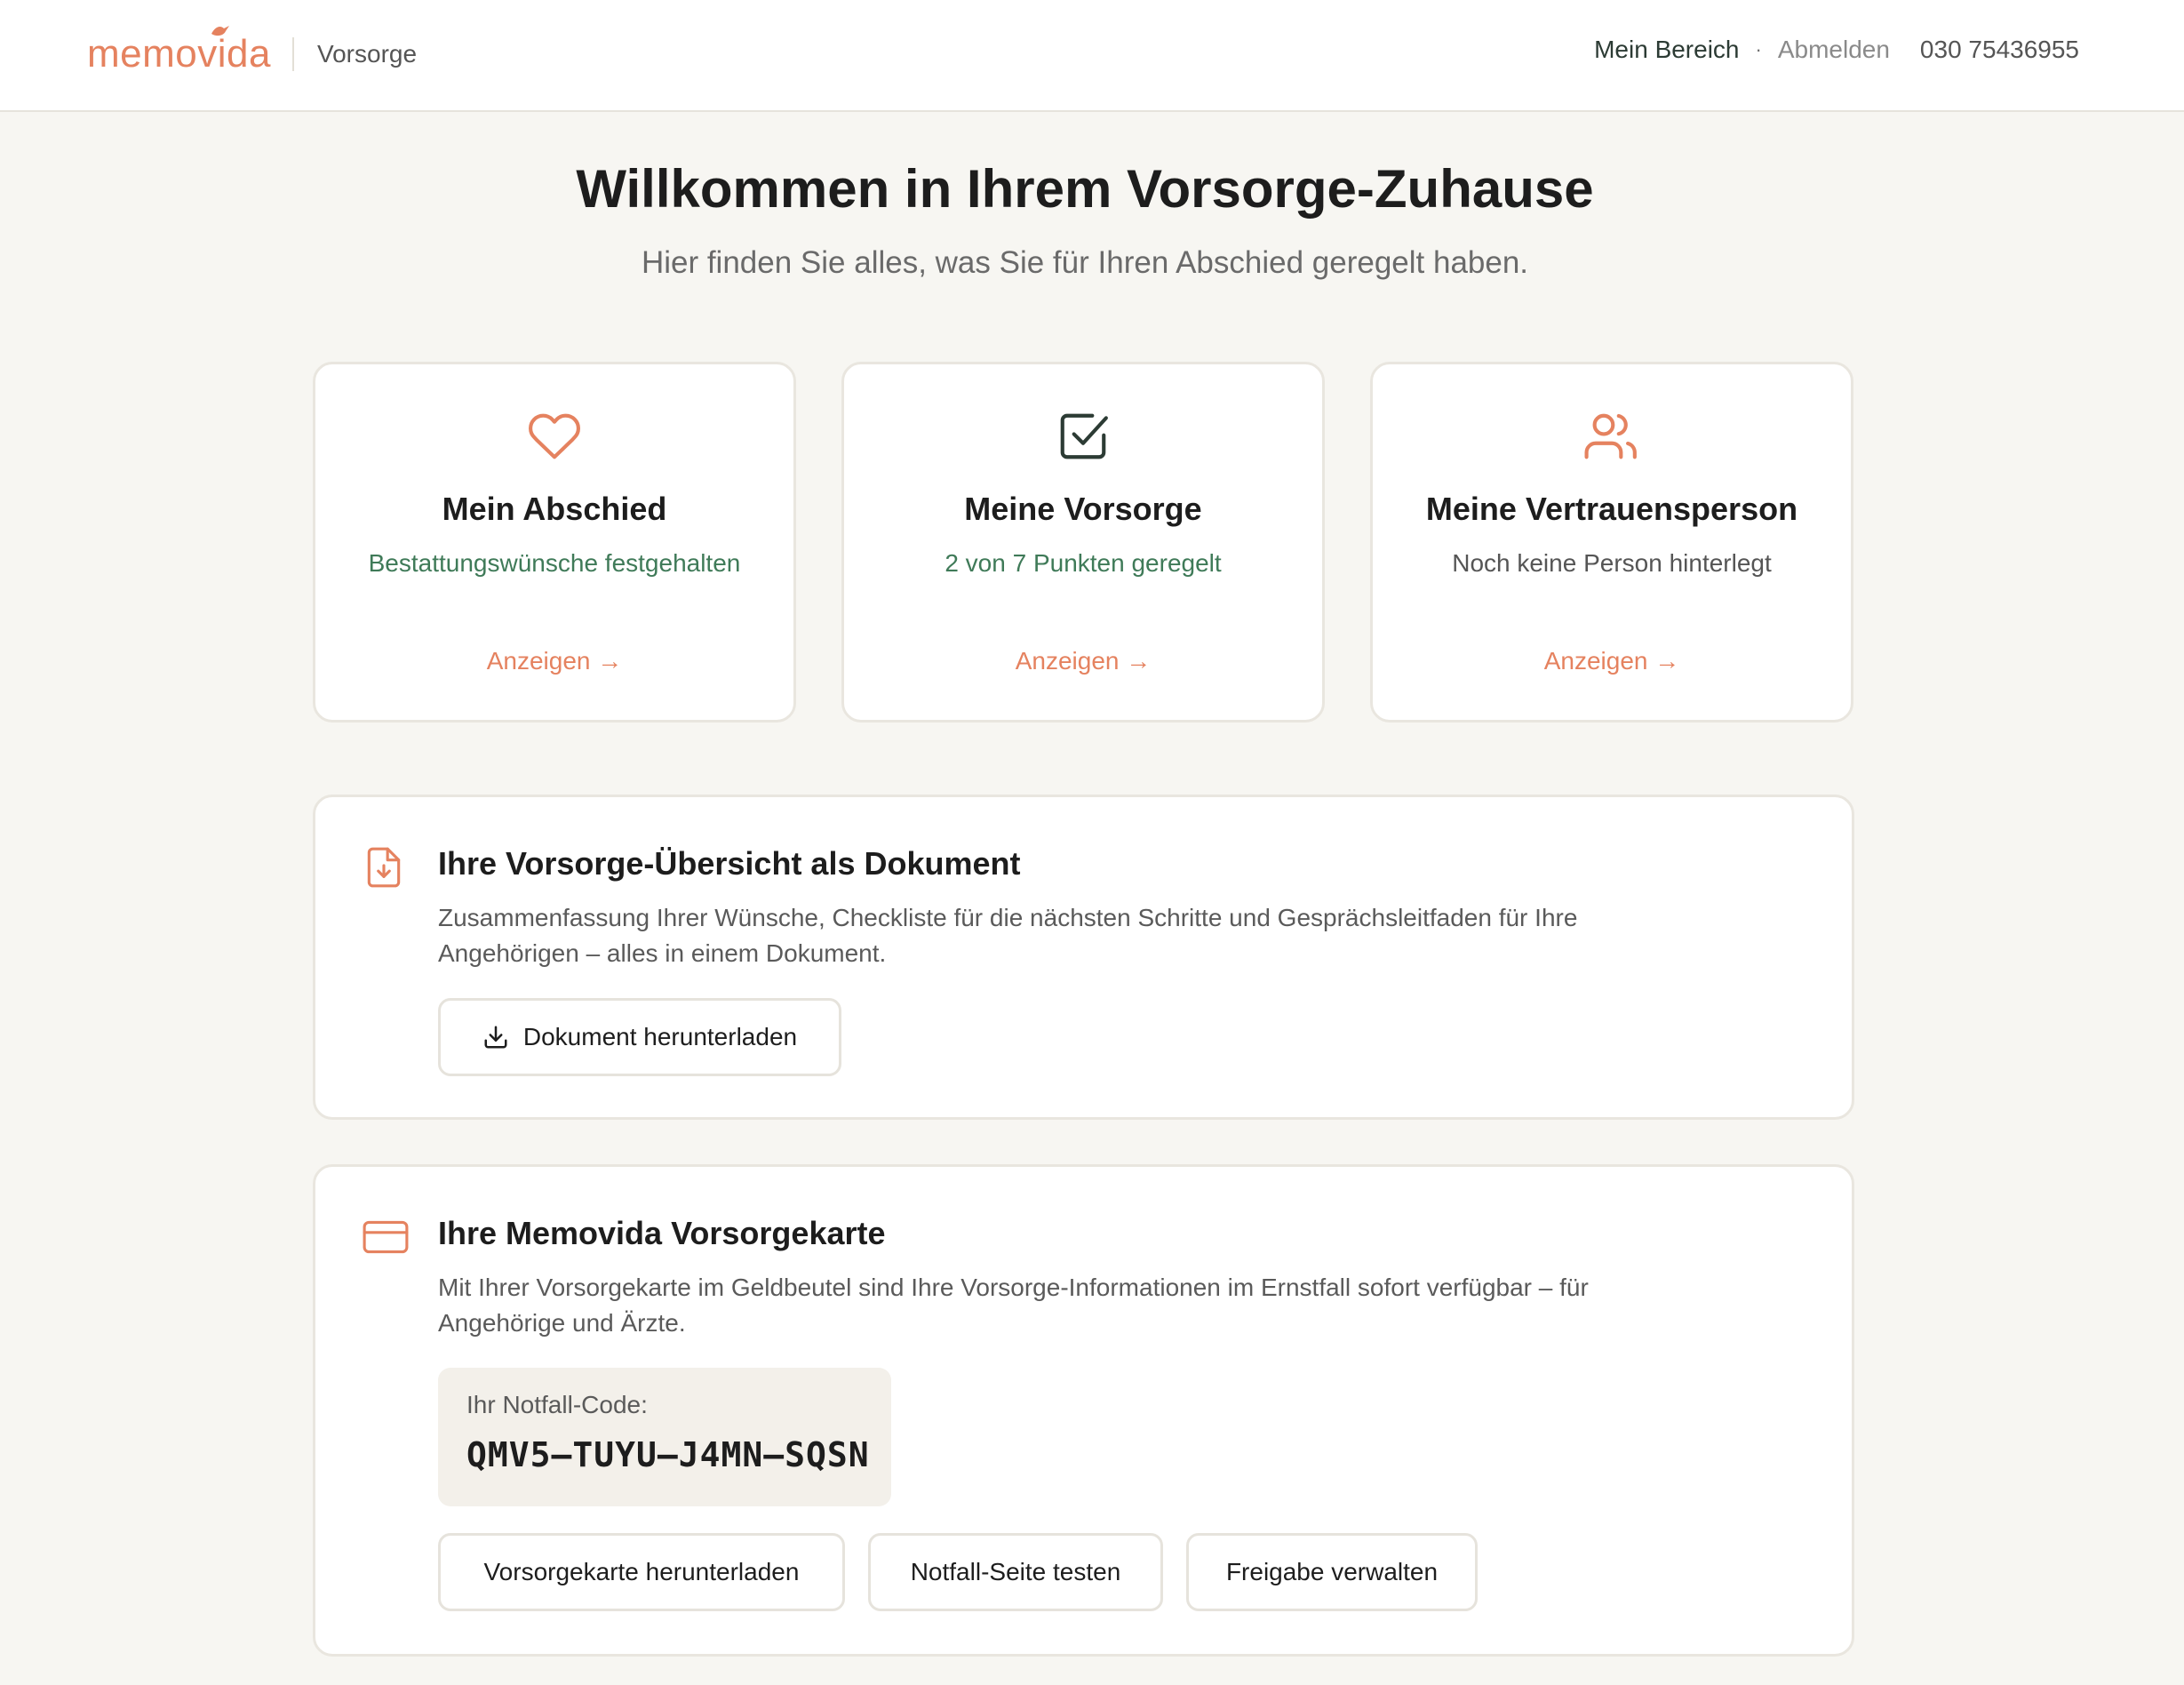 This screenshot has height=1685, width=2184. What do you see at coordinates (1083, 661) in the screenshot?
I see `tile-provision-show-link: Anzeigen →` at bounding box center [1083, 661].